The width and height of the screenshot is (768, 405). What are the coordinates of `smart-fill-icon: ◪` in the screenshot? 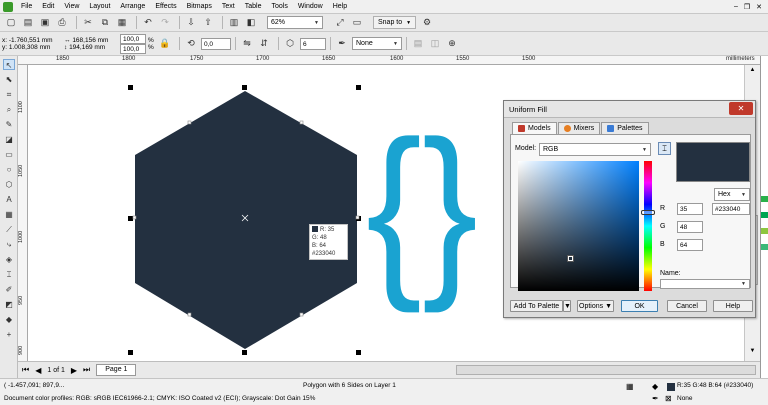 It's located at (9, 139).